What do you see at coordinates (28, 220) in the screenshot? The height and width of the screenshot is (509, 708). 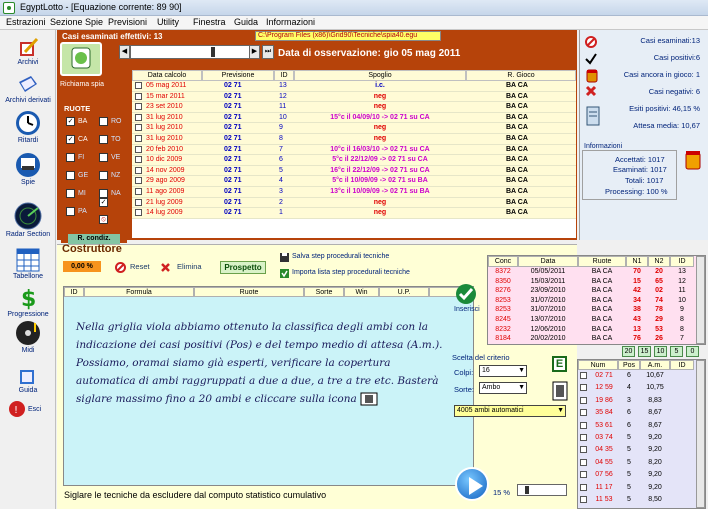 I see `sidebar-item-radar: Radar Section` at bounding box center [28, 220].